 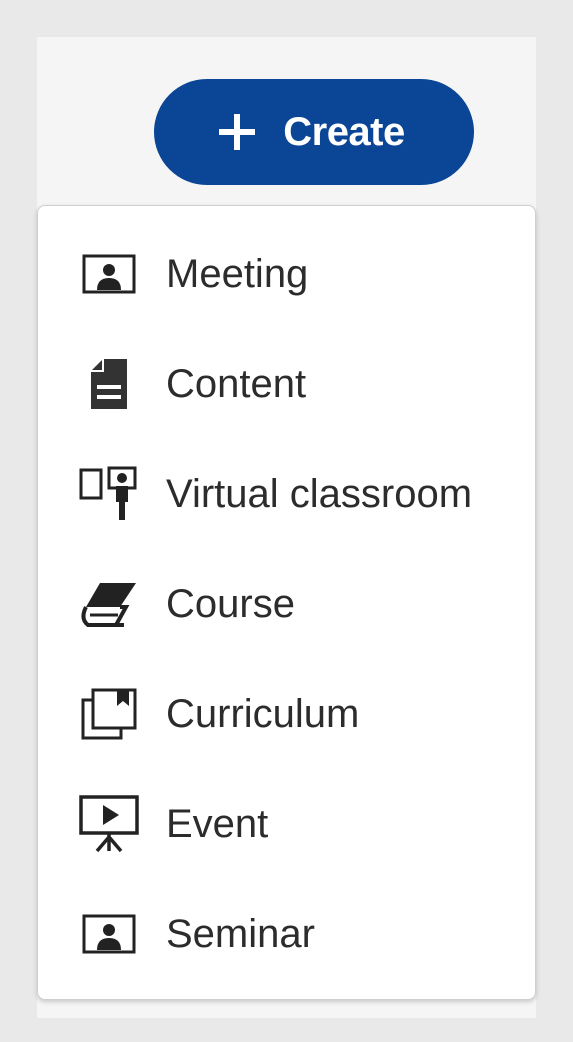 I want to click on course-icon, so click(x=109, y=604).